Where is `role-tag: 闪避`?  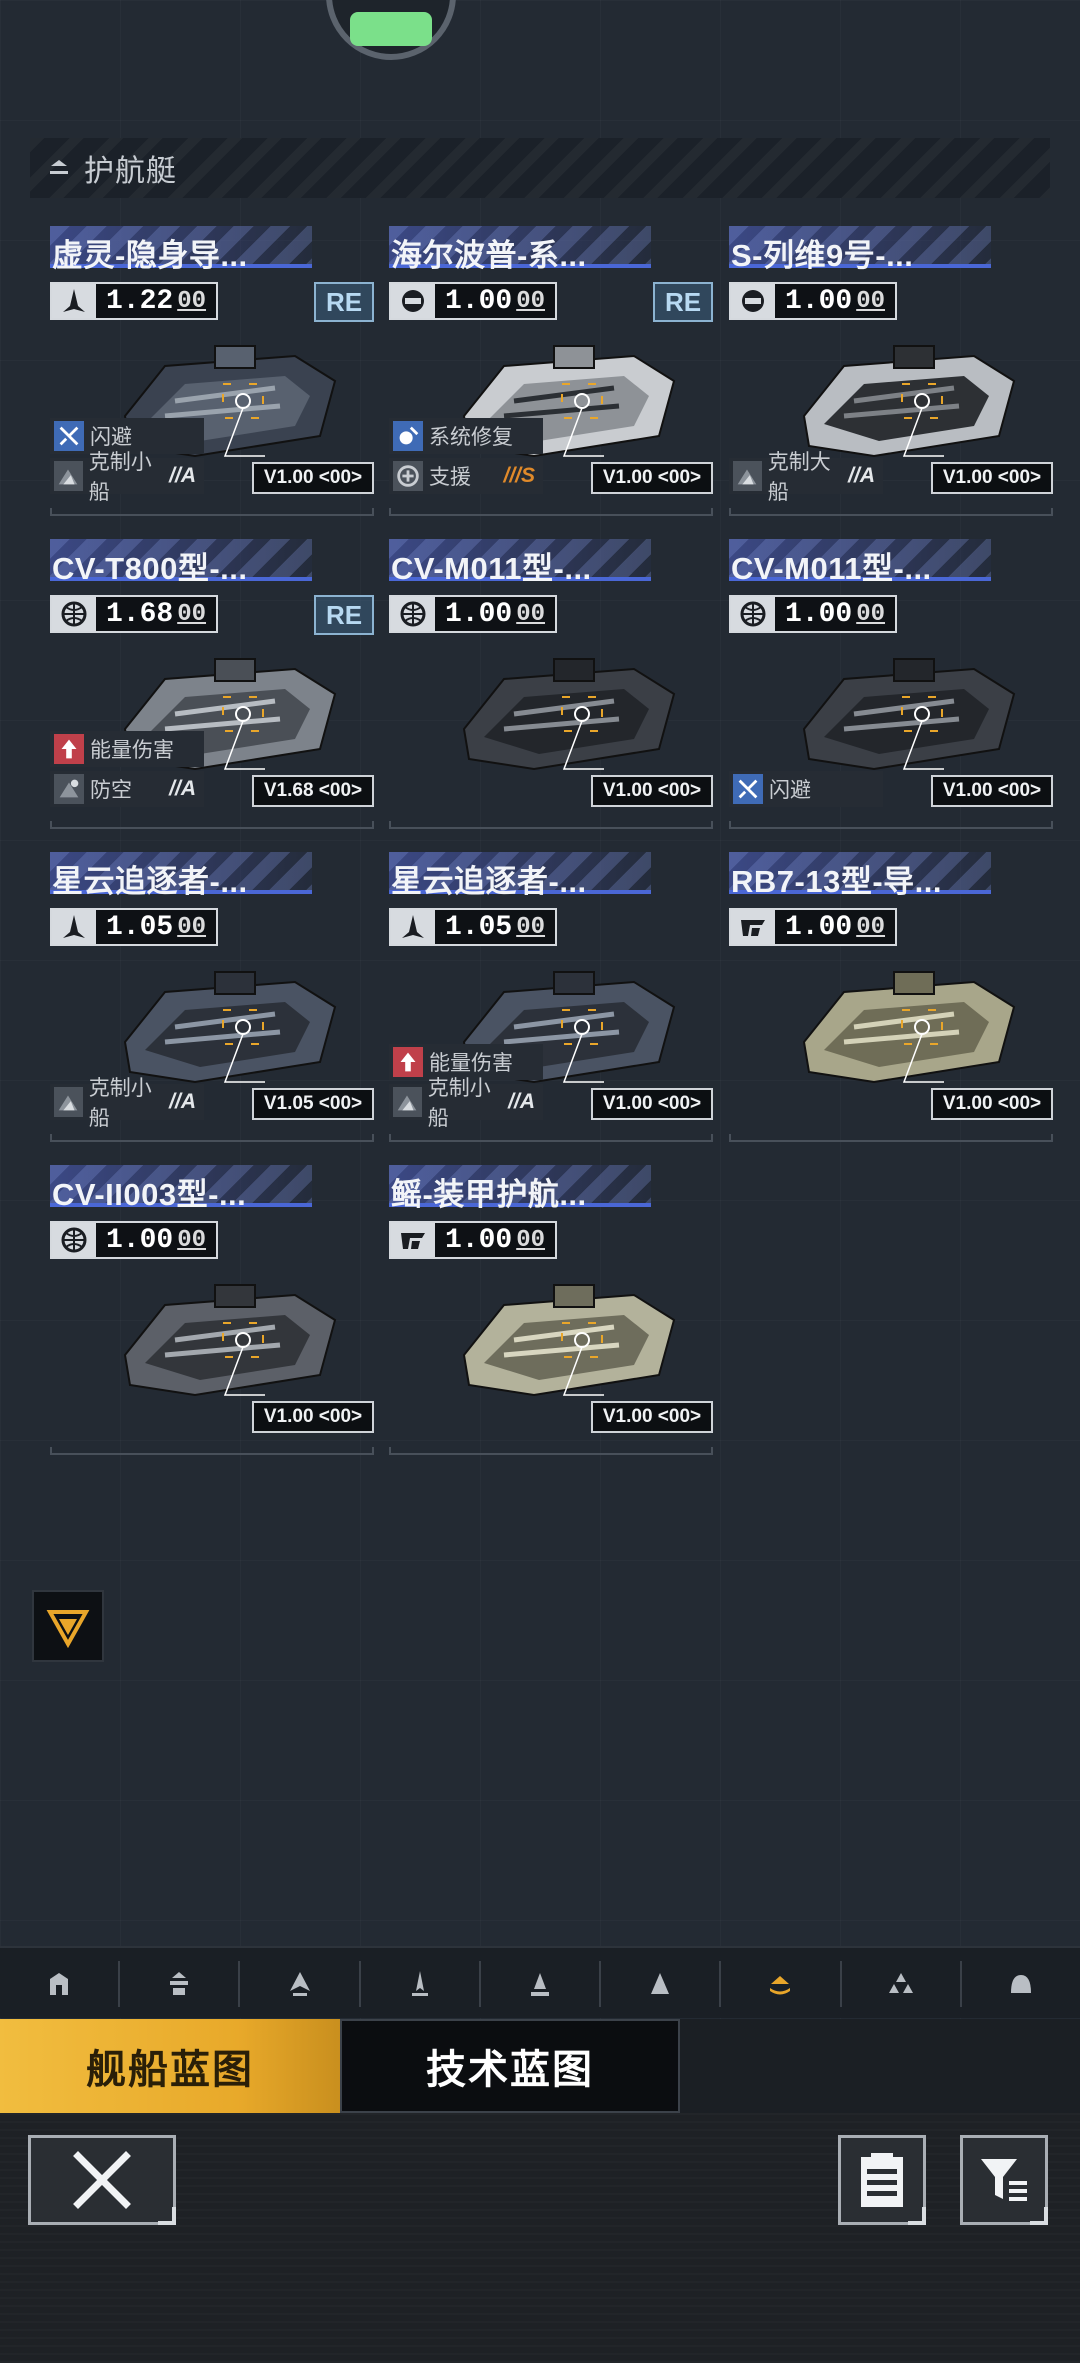 role-tag: 闪避 is located at coordinates (806, 789).